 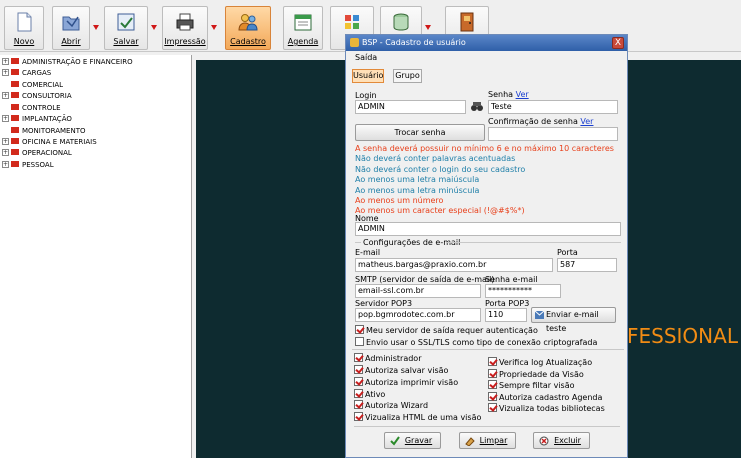 What do you see at coordinates (26, 73) in the screenshot?
I see `tree-item-cargas: + CARGAS` at bounding box center [26, 73].